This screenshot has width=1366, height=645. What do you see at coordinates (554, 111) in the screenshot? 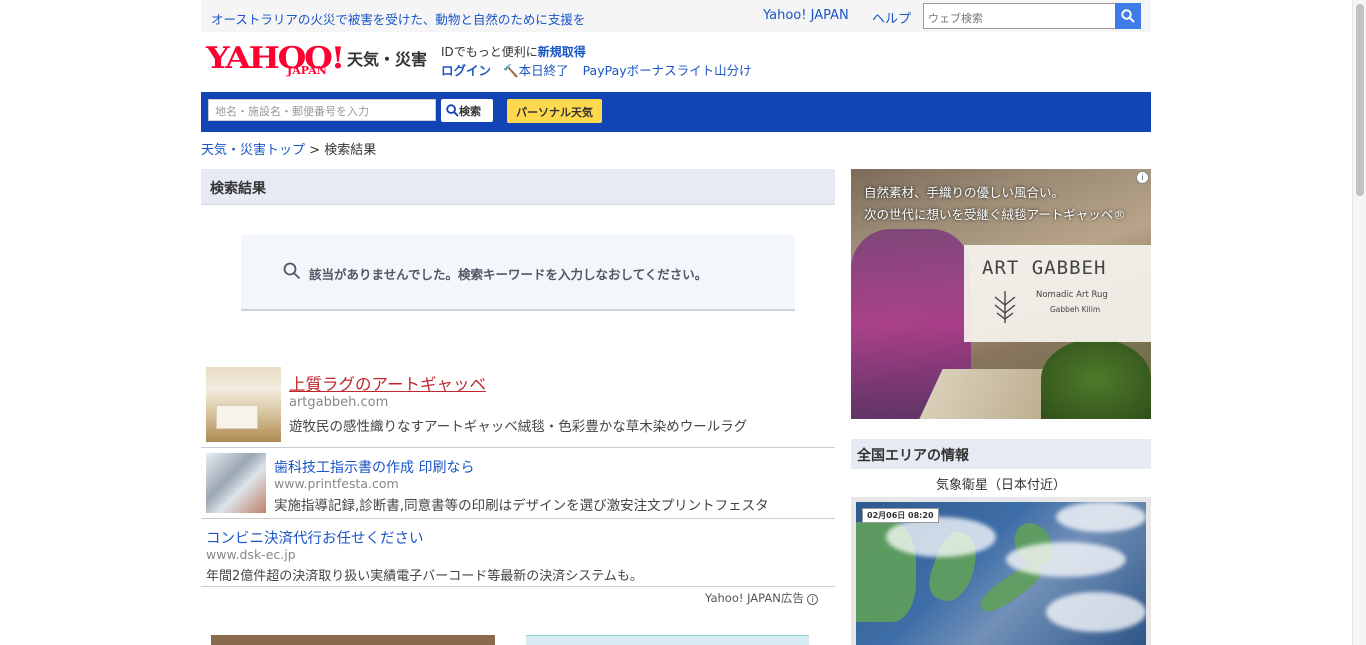
I see `personal-weather-button: パーソナル天気` at bounding box center [554, 111].